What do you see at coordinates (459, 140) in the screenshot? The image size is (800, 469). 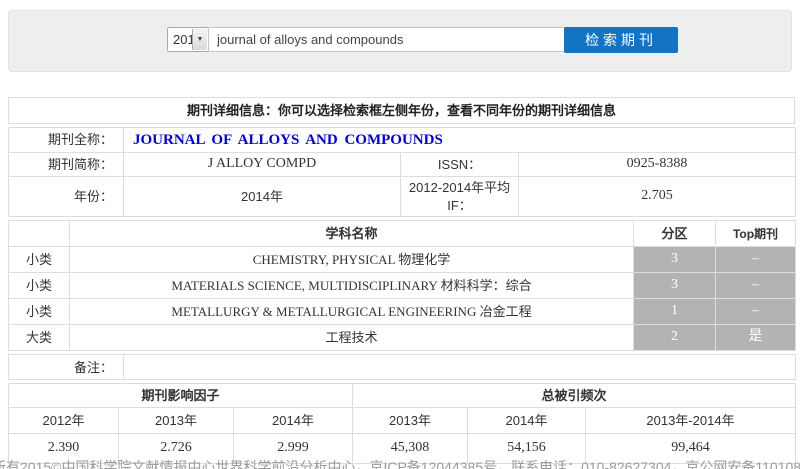 I see `journal-full-name: JOURNAL OF ALLOYS AND COMPOUNDS` at bounding box center [459, 140].